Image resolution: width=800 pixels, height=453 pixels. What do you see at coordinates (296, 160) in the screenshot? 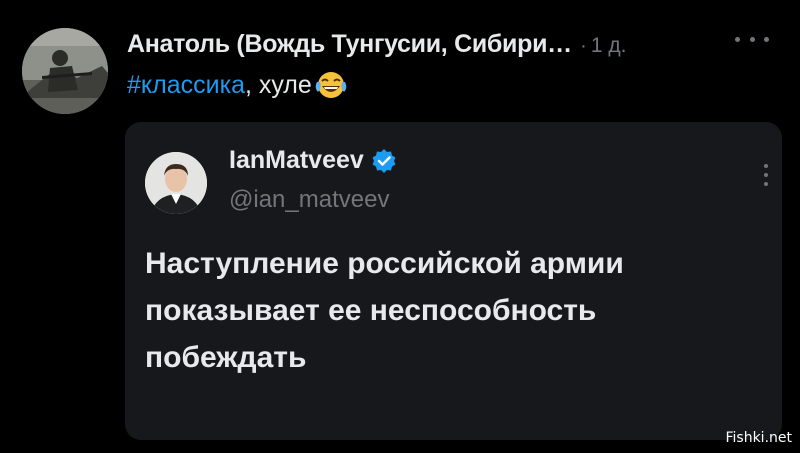
I see `quoted-author-name: IanMatveev` at bounding box center [296, 160].